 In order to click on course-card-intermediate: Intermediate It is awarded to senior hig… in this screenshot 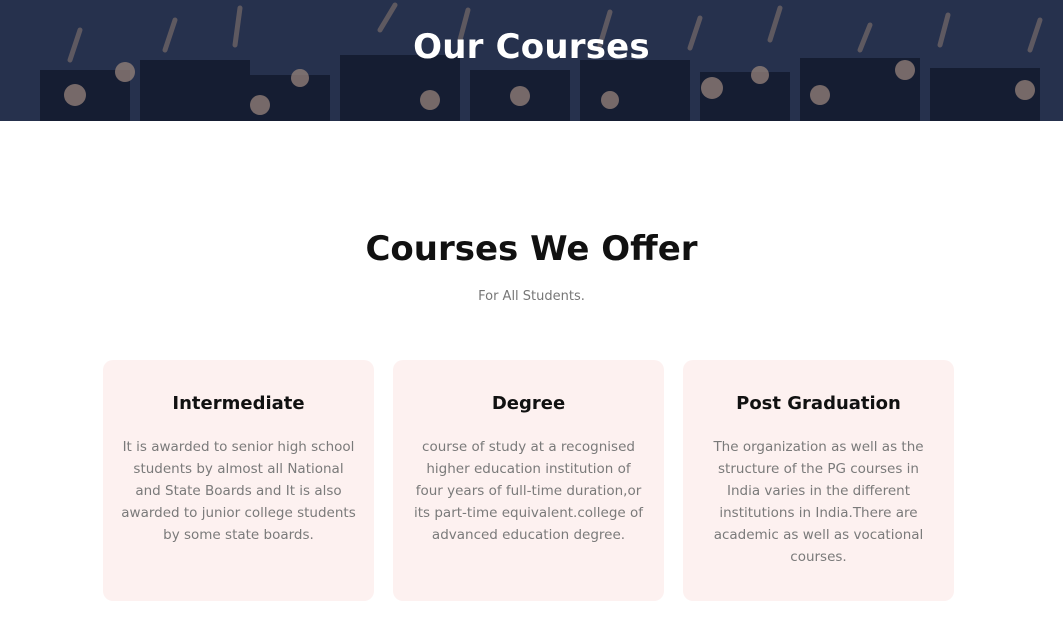, I will do `click(238, 480)`.